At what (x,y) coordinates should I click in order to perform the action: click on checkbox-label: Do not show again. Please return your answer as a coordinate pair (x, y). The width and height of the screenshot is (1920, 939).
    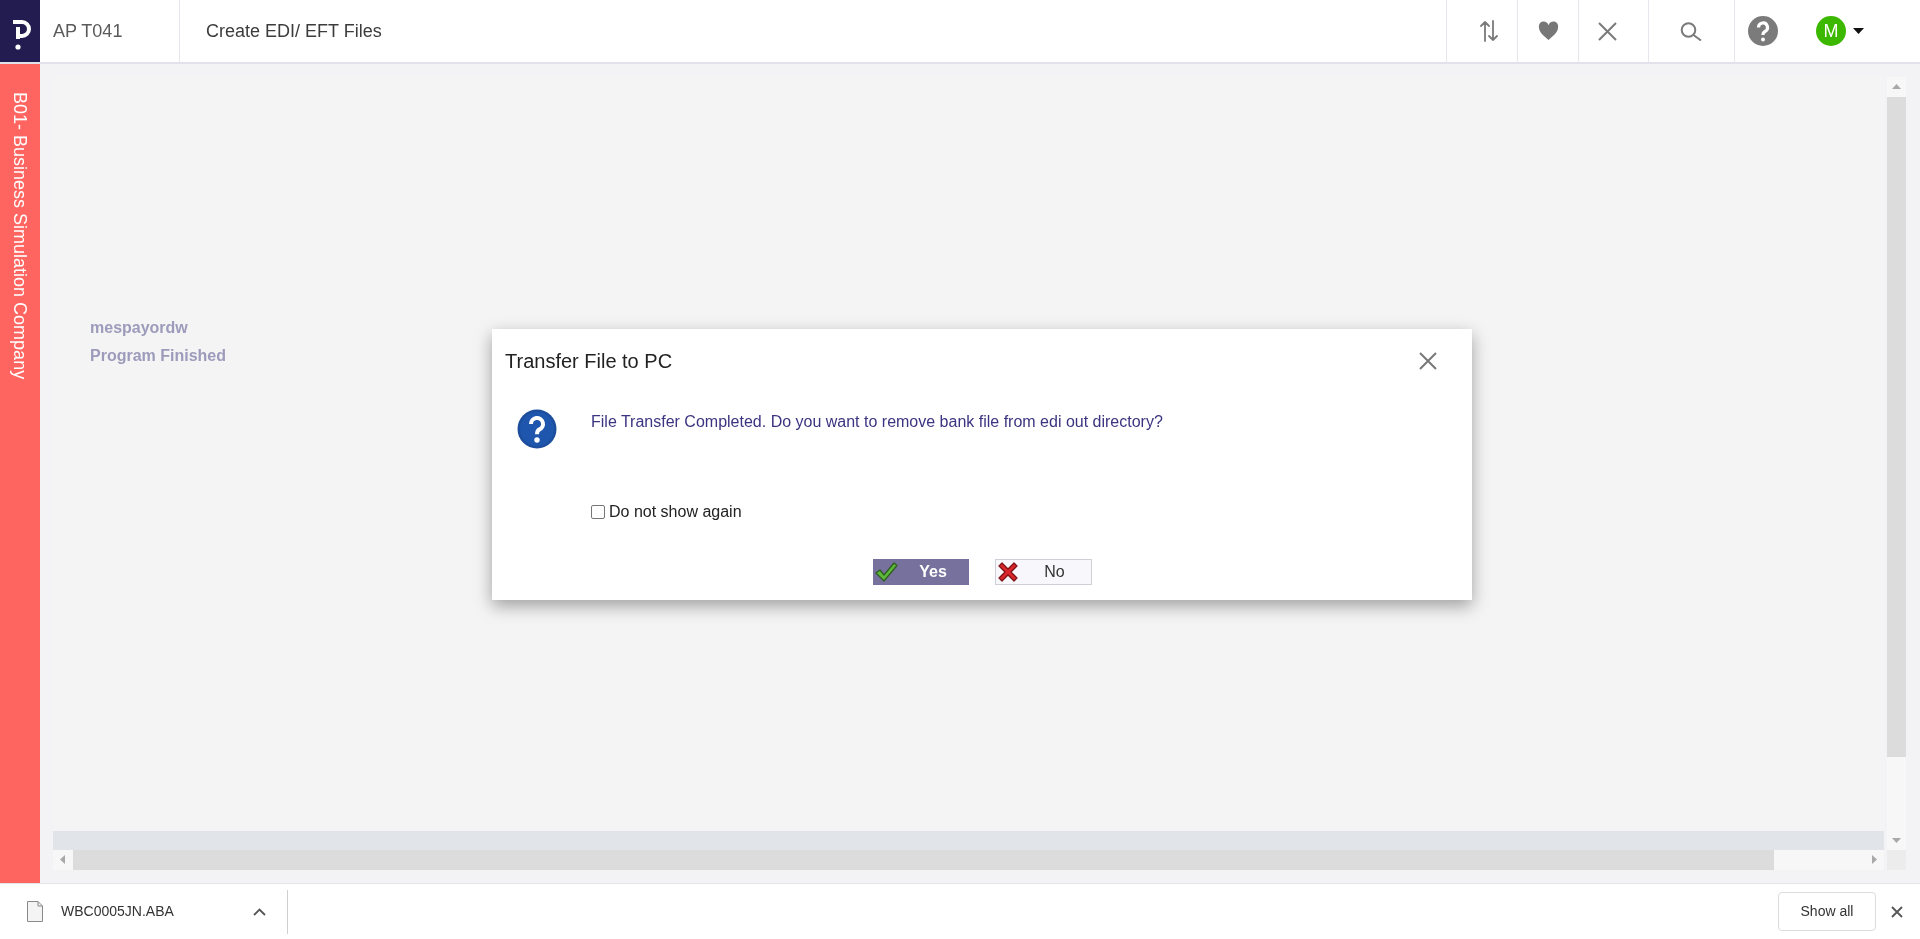
    Looking at the image, I should click on (675, 512).